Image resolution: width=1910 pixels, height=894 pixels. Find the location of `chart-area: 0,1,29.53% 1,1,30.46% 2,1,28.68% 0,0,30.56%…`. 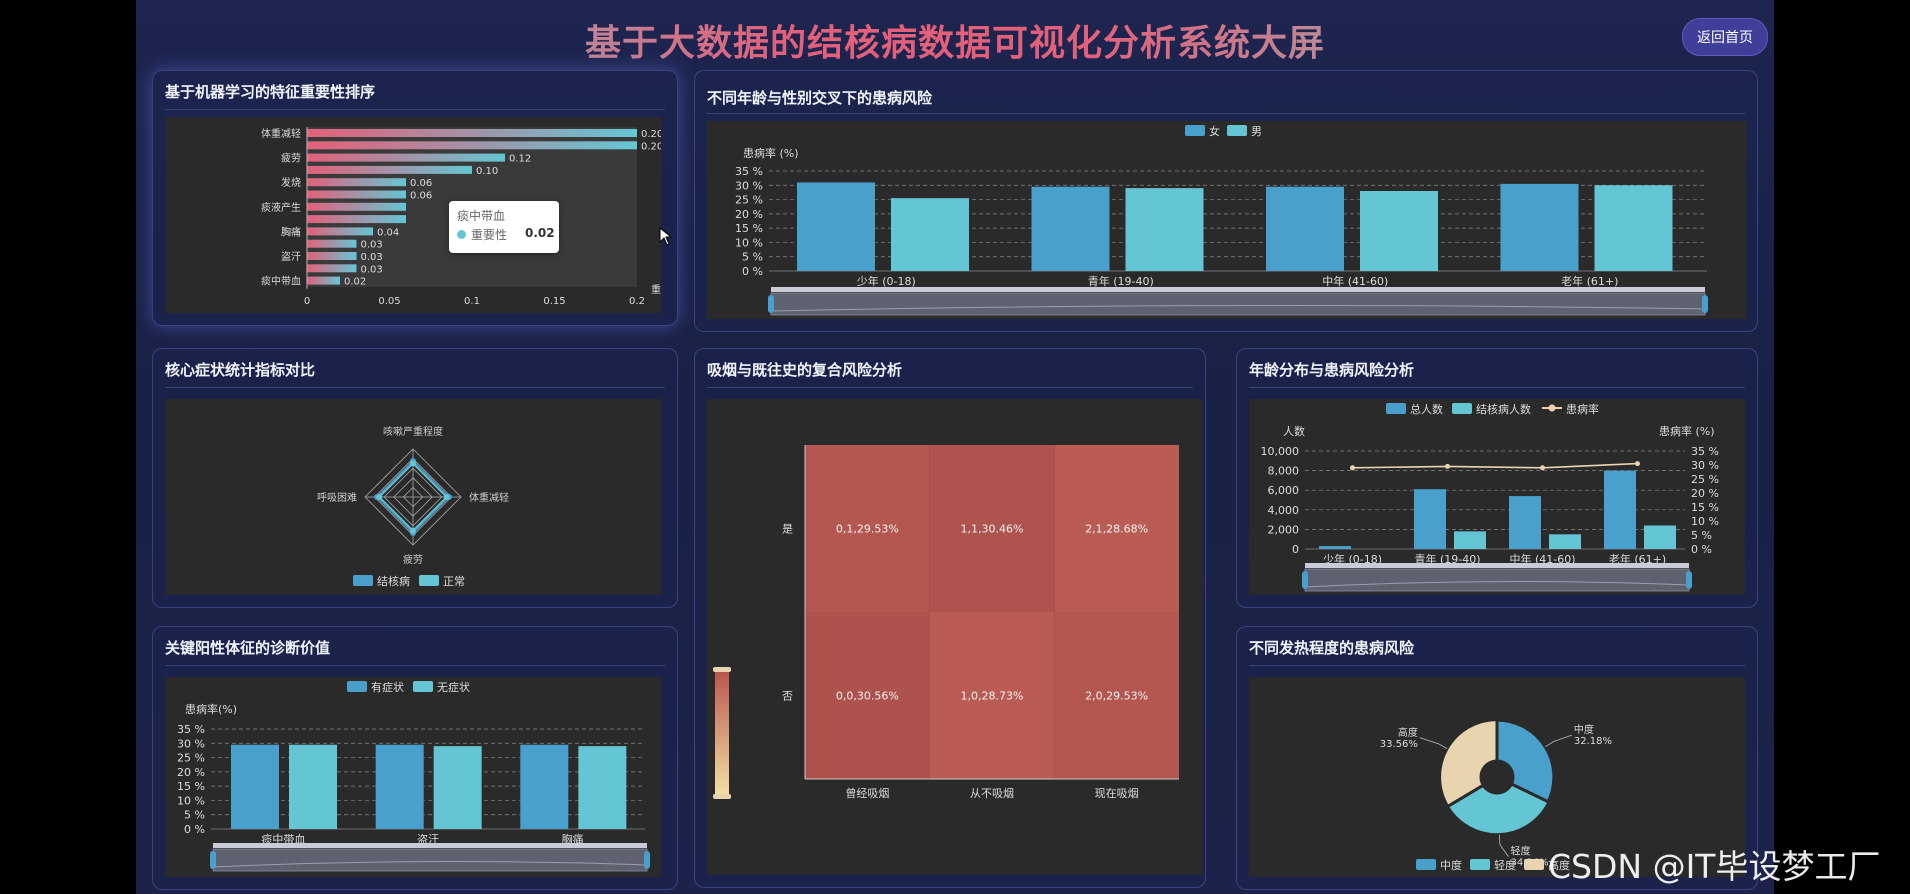

chart-area: 0,1,29.53% 1,1,30.46% 2,1,28.68% 0,0,30.56%… is located at coordinates (955, 637).